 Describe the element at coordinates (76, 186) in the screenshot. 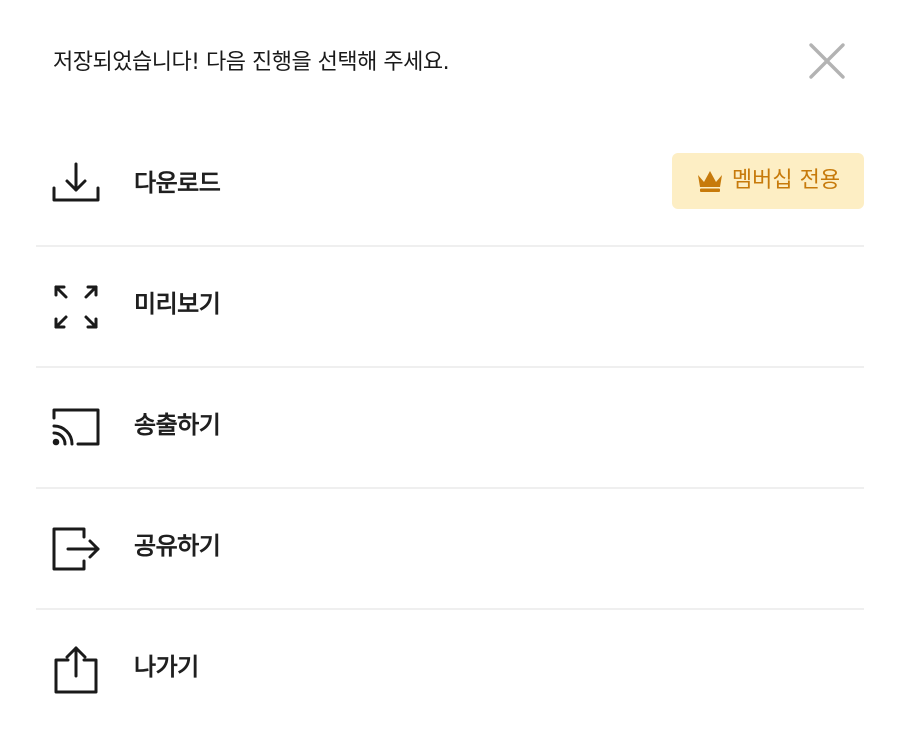

I see `download-icon` at that location.